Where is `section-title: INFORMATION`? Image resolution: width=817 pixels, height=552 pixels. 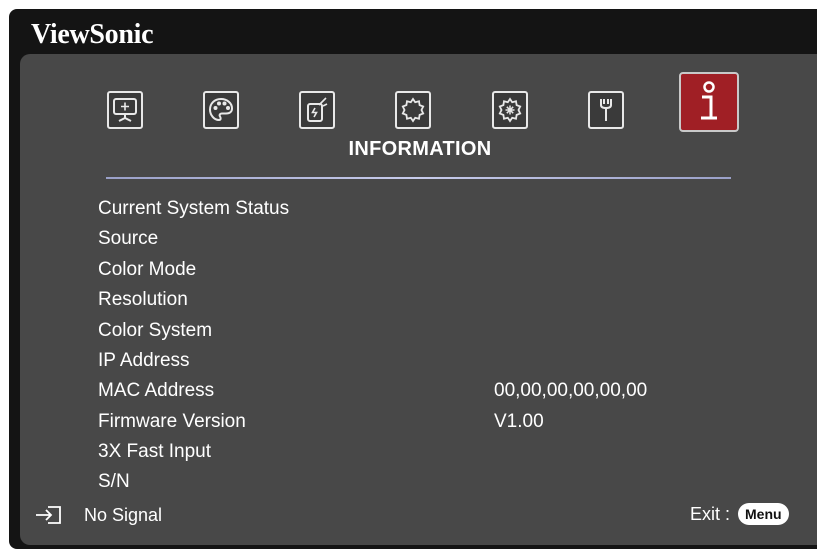
section-title: INFORMATION is located at coordinates (420, 149).